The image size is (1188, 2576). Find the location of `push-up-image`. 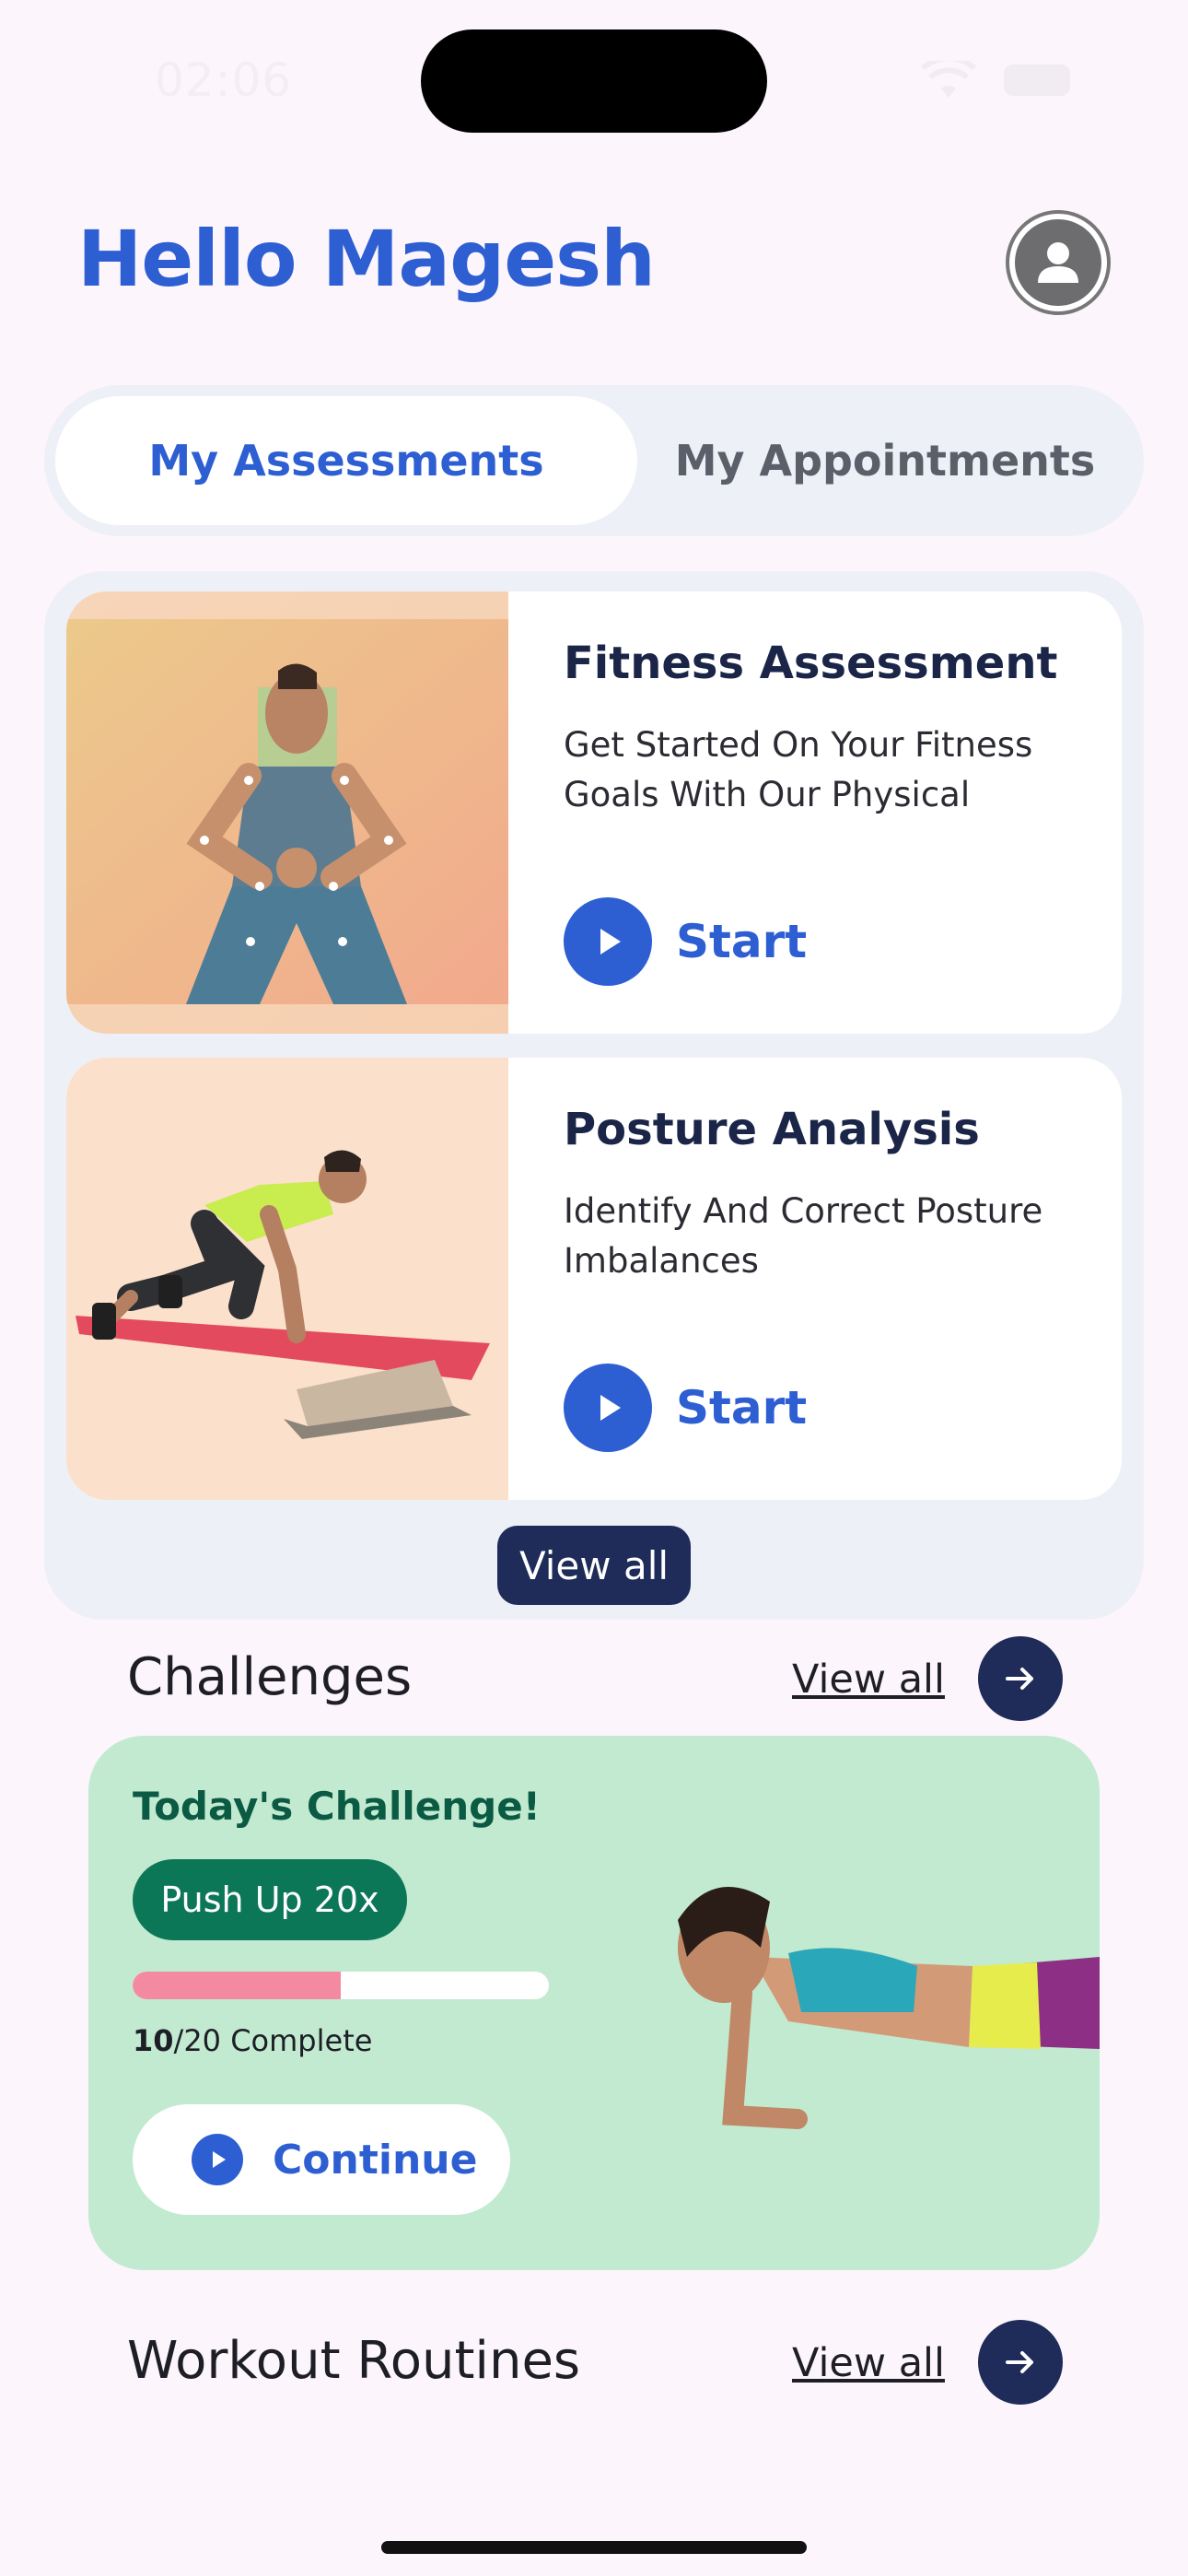

push-up-image is located at coordinates (889, 2008).